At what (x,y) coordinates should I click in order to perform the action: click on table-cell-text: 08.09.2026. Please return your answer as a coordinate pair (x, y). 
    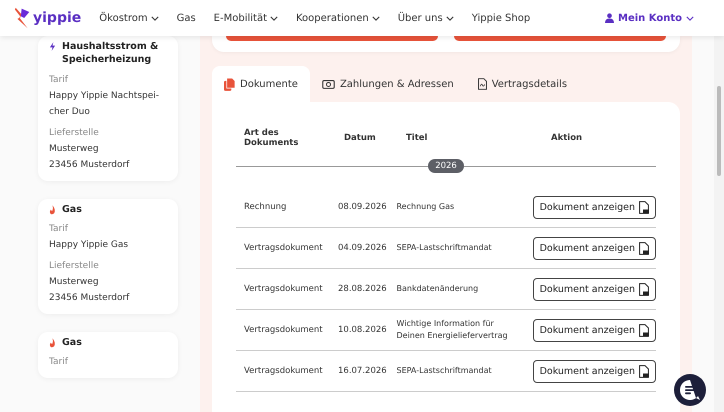
    Looking at the image, I should click on (362, 207).